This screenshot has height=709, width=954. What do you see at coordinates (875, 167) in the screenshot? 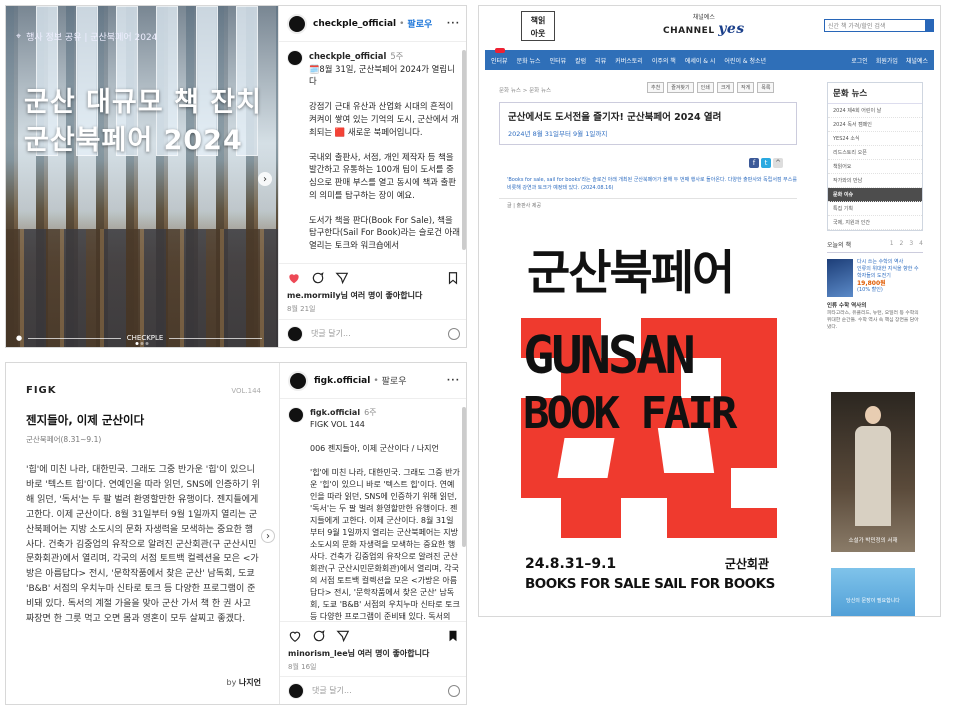
I see `sidebar-item: 책읽어요` at bounding box center [875, 167].